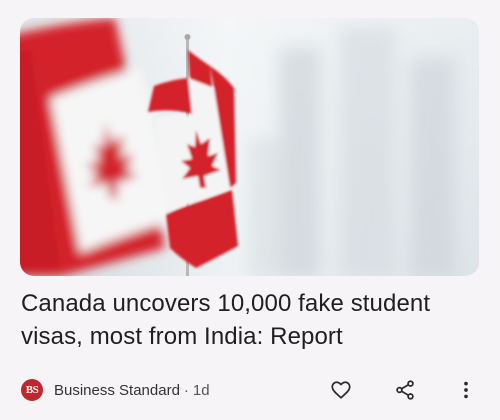 The width and height of the screenshot is (500, 420). I want to click on more-vert-icon, so click(466, 390).